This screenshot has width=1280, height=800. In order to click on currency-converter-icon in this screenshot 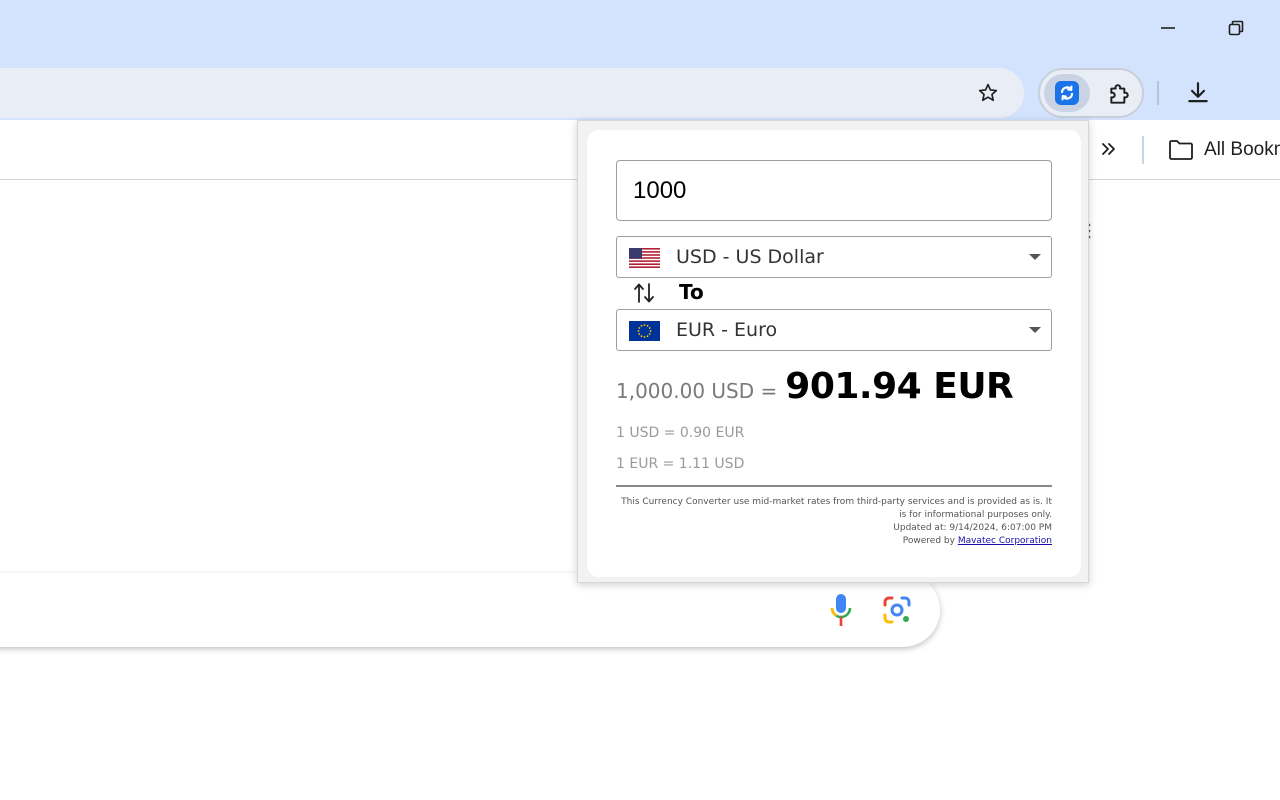, I will do `click(1067, 93)`.